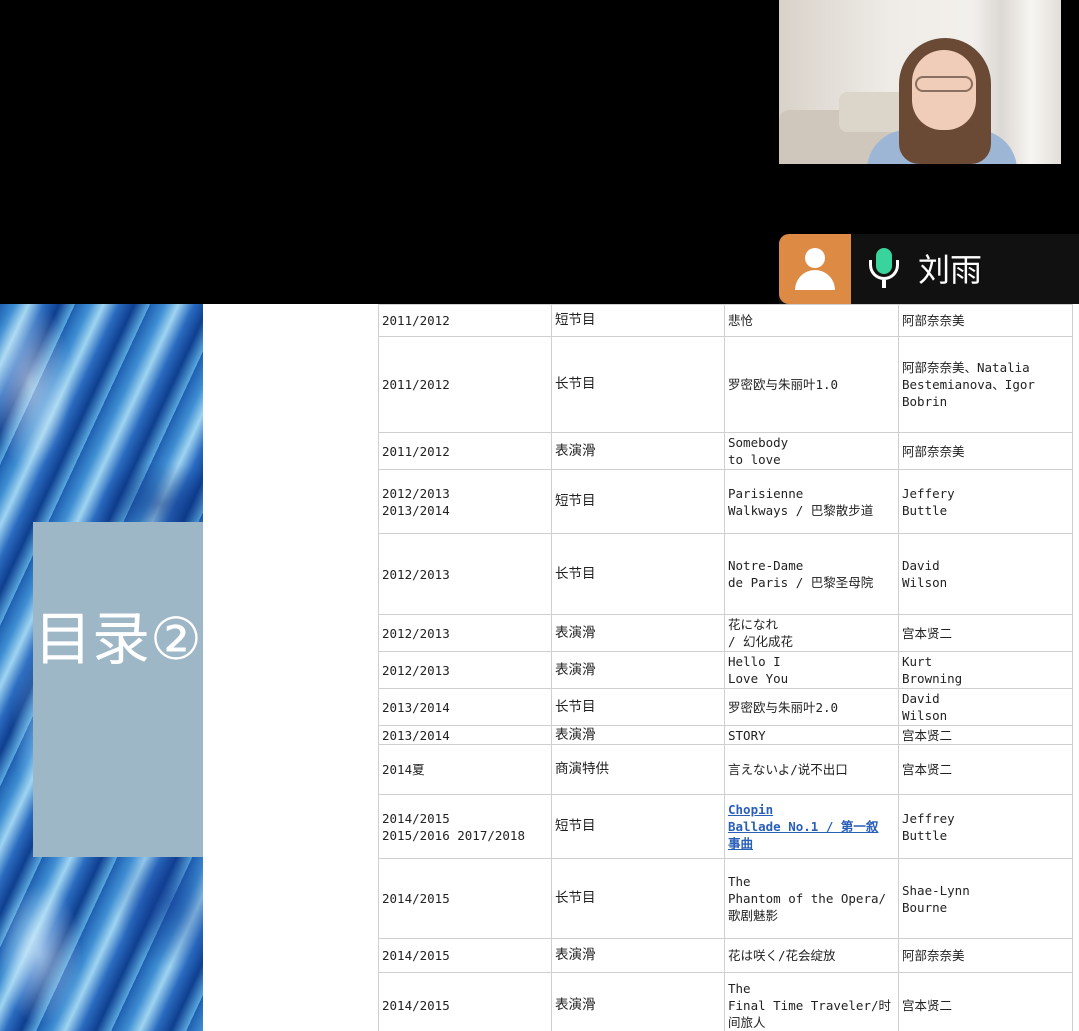 The image size is (1079, 1031). I want to click on table-row: 2011/2012 表演滑 Somebody to love 阿部奈奈美, so click(725, 451).